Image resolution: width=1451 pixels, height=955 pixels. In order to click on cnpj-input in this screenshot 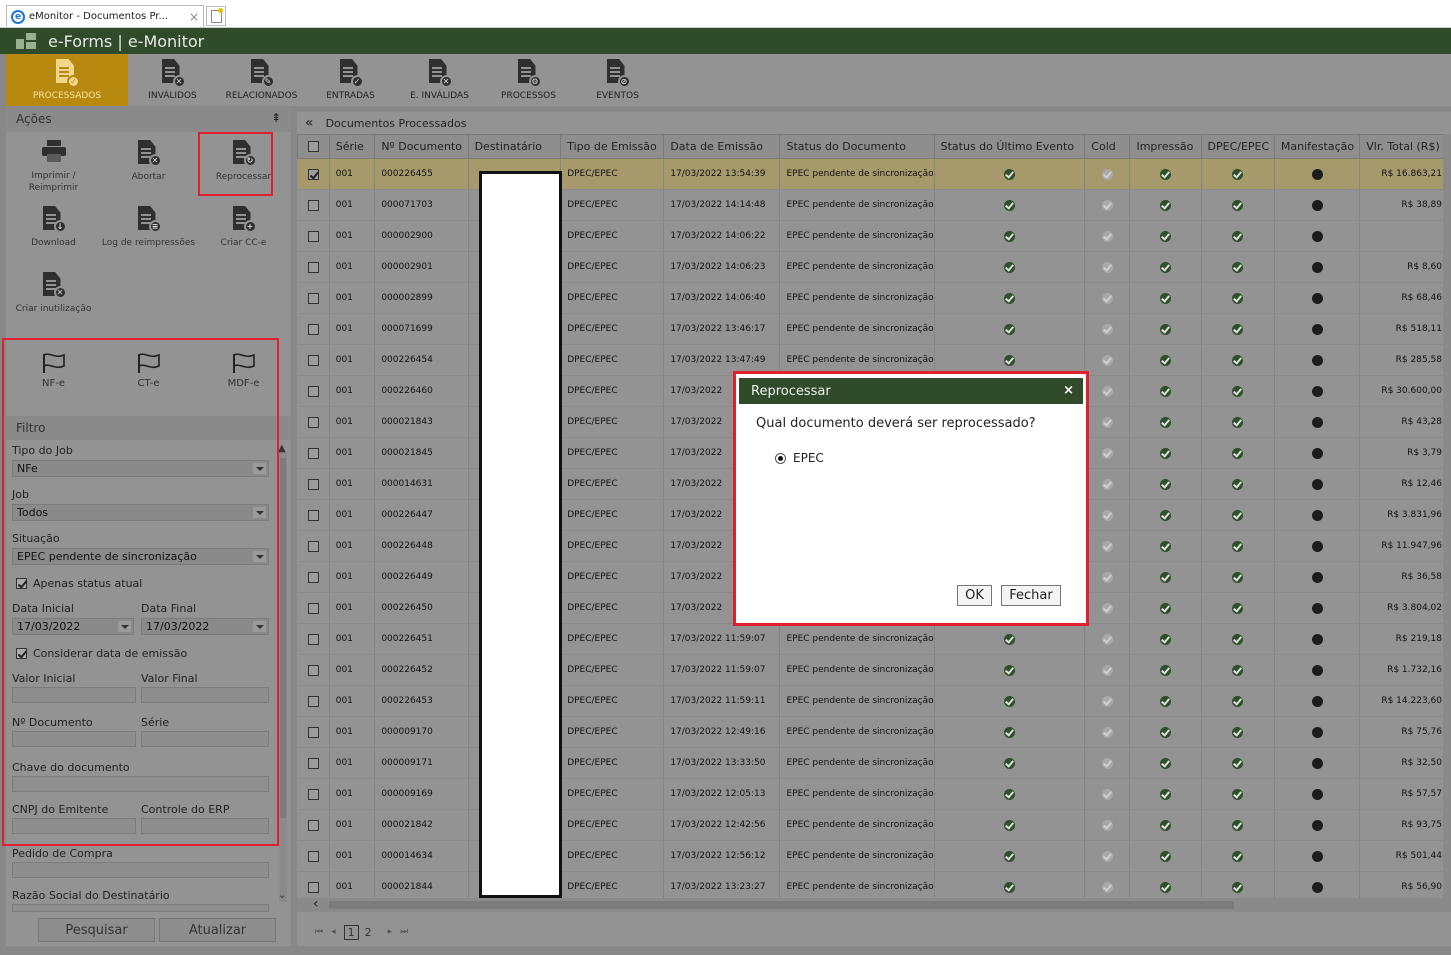, I will do `click(74, 826)`.